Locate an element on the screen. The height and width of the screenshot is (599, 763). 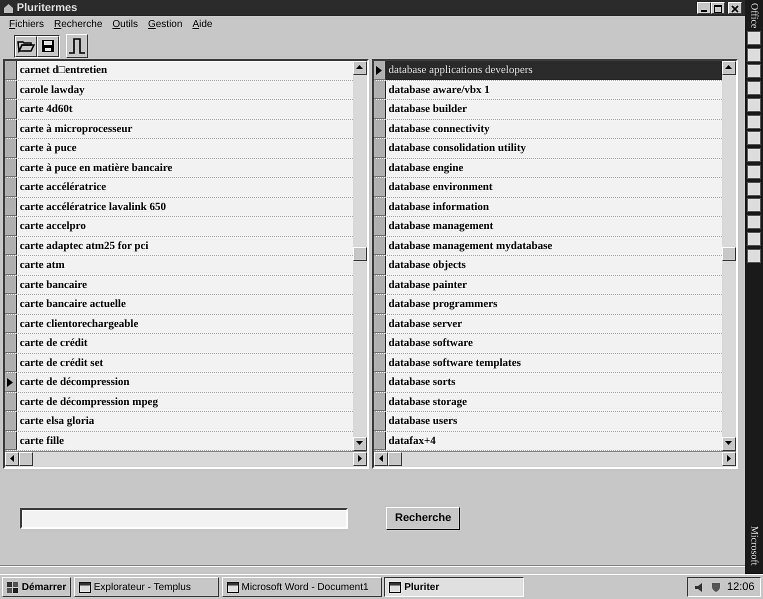
shield-icon is located at coordinates (716, 587).